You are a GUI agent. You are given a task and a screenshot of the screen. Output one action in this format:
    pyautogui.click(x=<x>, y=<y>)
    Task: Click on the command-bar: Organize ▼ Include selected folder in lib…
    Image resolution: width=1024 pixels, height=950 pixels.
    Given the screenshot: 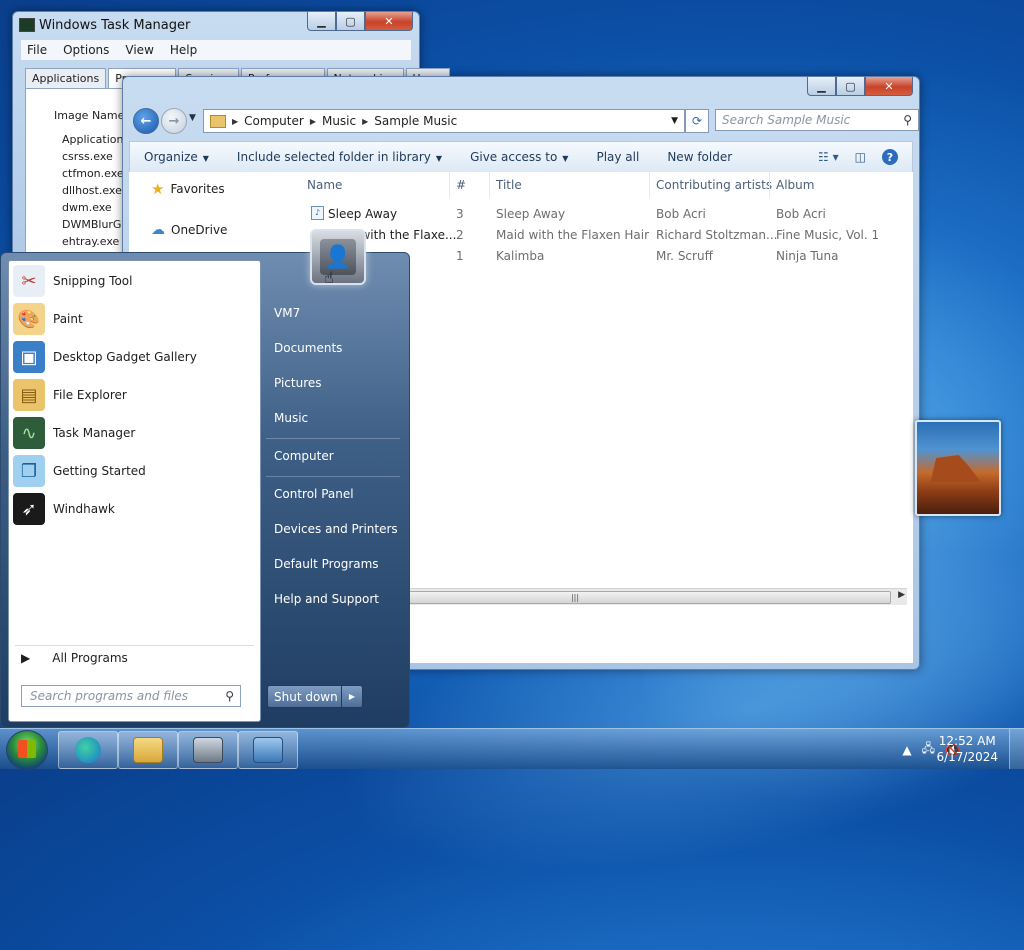 What is the action you would take?
    pyautogui.click(x=521, y=157)
    